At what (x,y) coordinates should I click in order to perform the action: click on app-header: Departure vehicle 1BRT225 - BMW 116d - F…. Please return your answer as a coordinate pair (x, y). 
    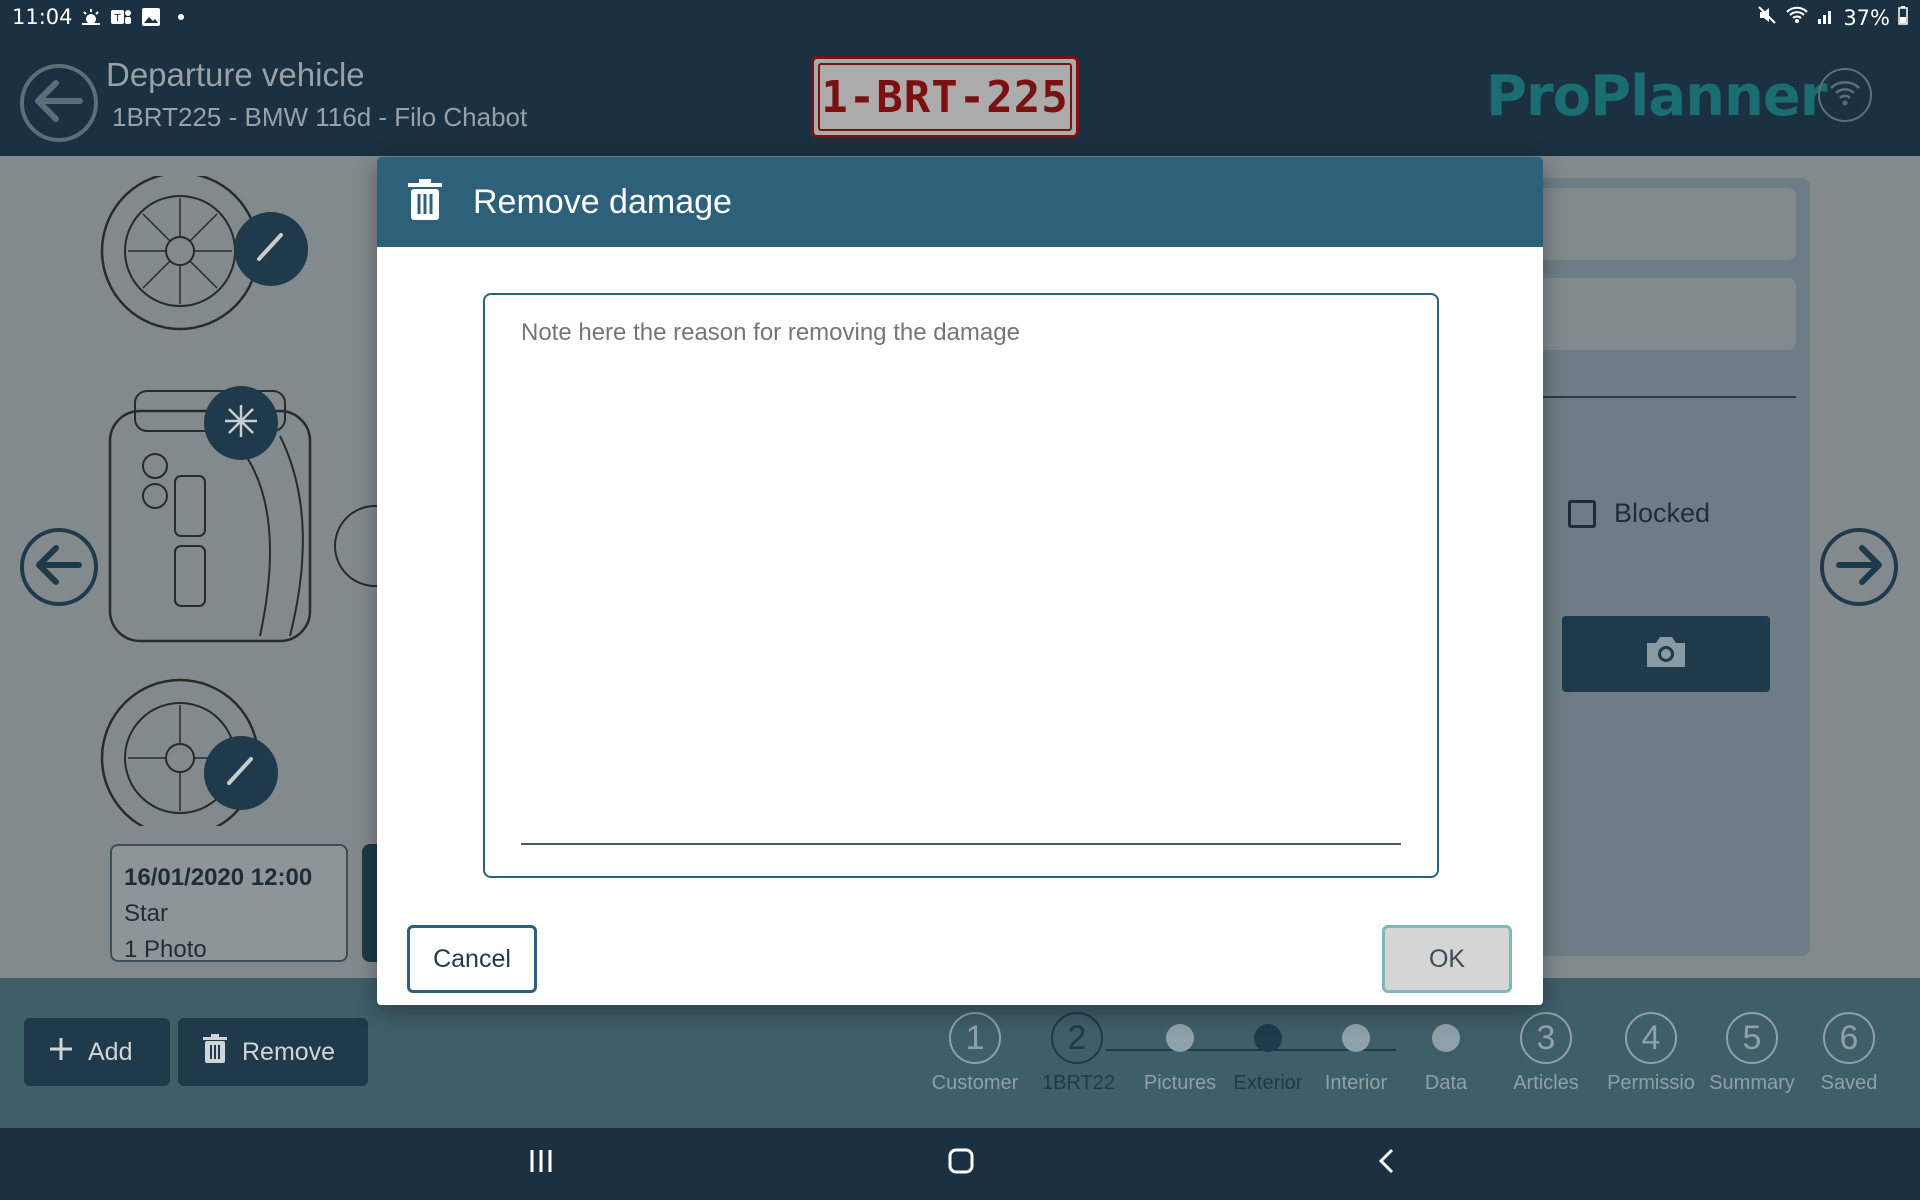
    Looking at the image, I should click on (960, 96).